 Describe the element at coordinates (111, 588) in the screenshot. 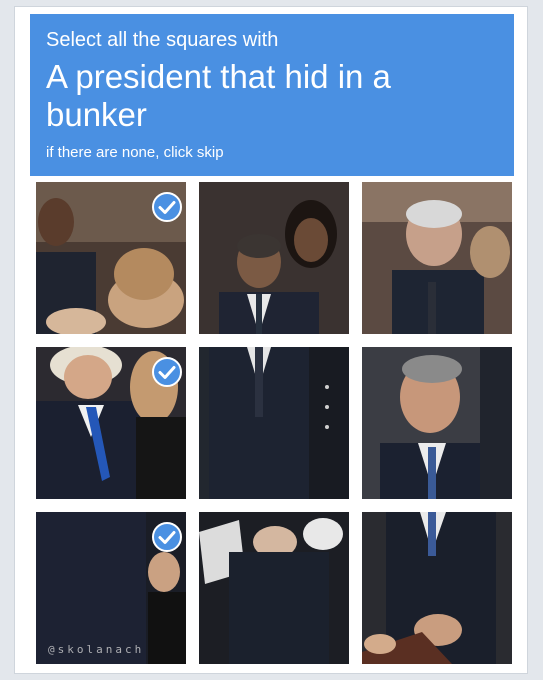

I see `grid-tile-r3c1: @skolanach` at that location.